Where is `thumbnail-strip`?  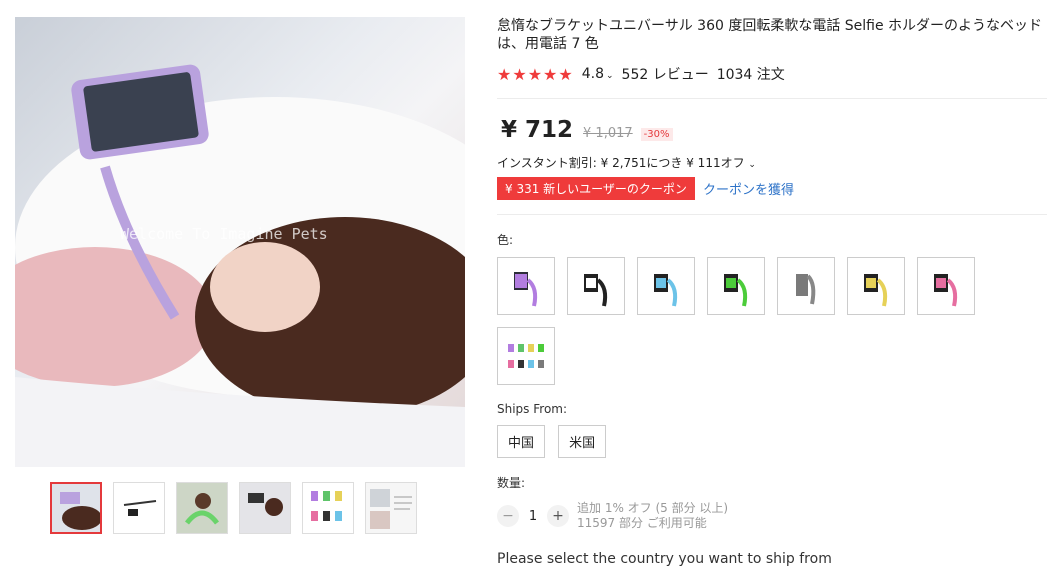 thumbnail-strip is located at coordinates (233, 508).